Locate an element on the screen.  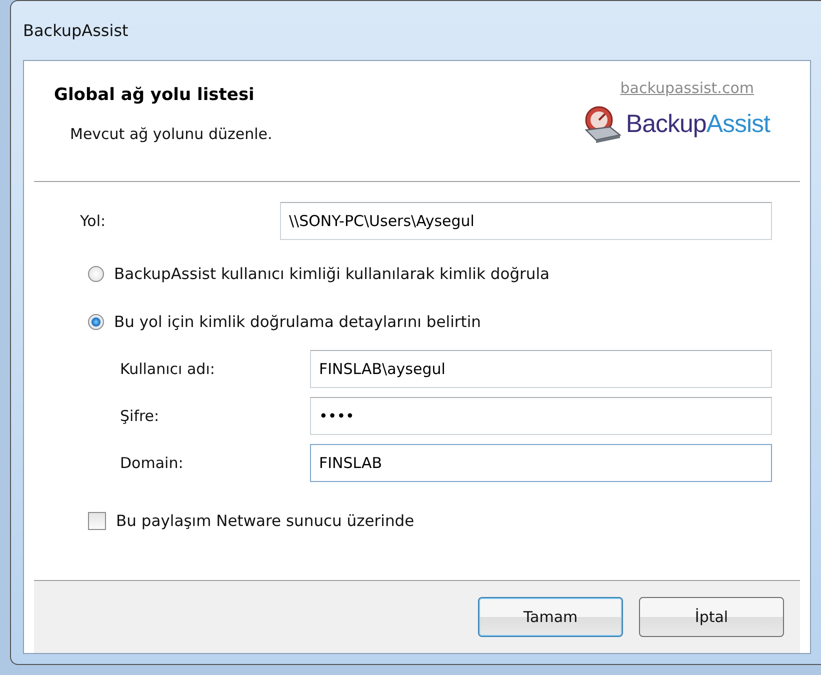
dialog-button: Tamam is located at coordinates (550, 617).